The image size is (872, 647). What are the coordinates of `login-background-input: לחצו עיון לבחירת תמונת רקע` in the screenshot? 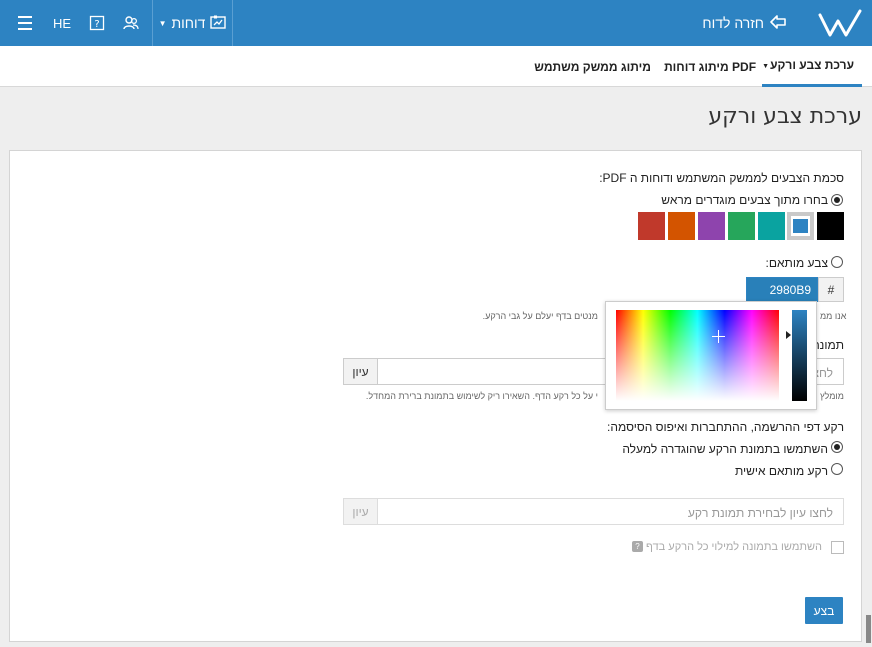 It's located at (610, 511).